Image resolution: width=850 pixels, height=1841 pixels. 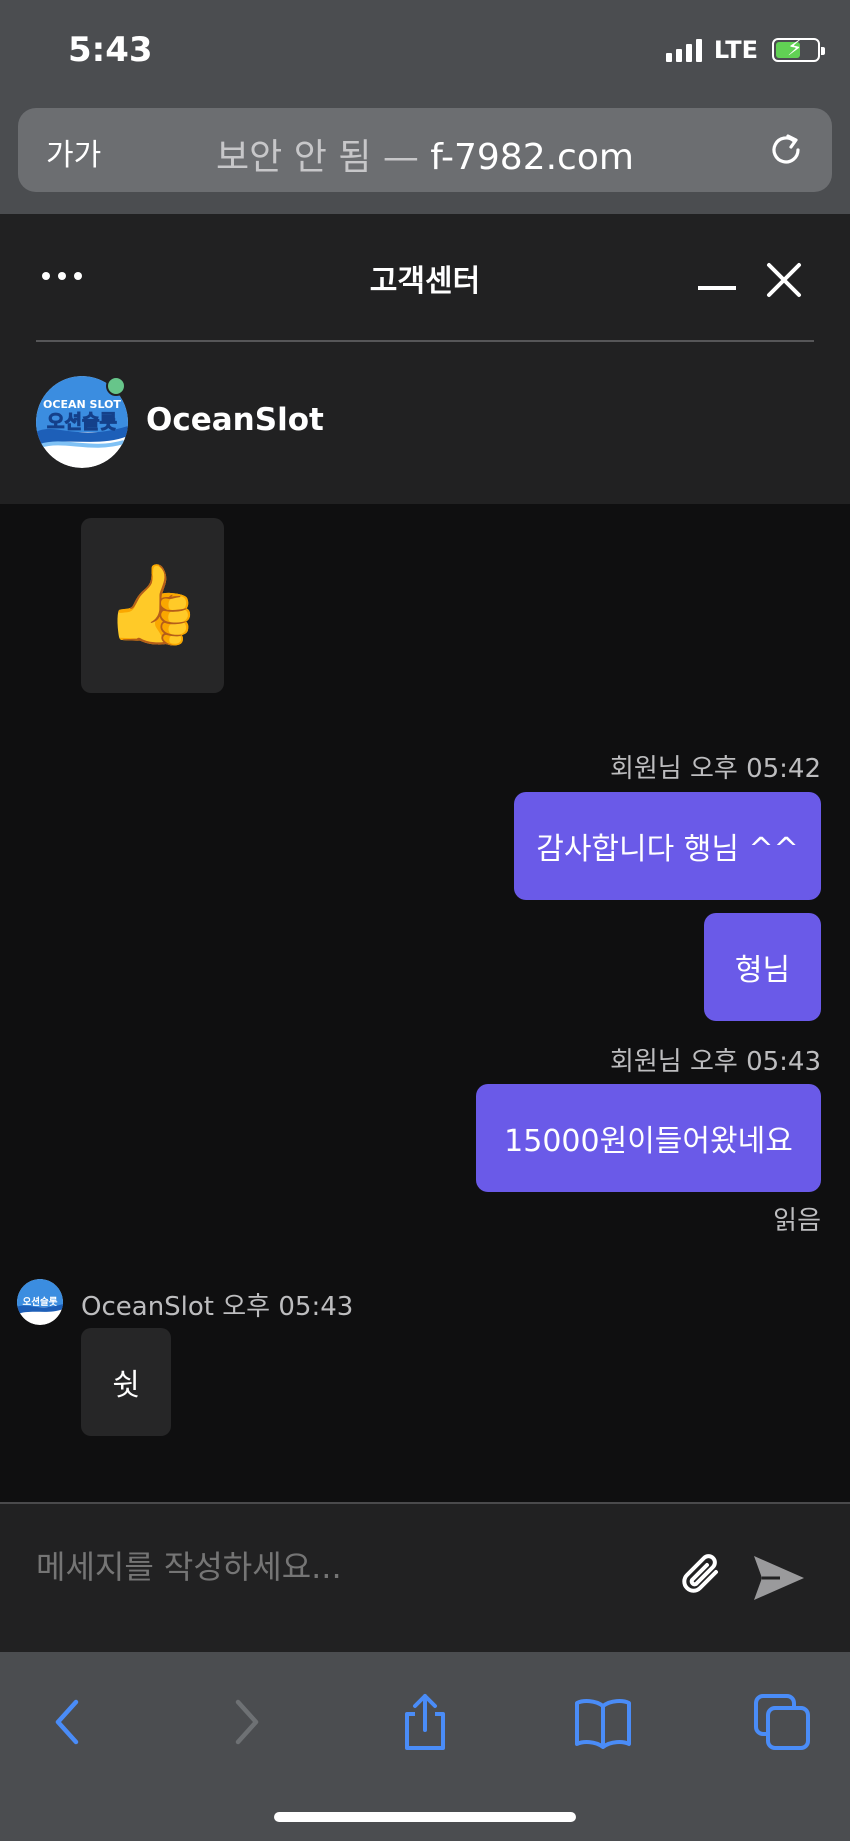 What do you see at coordinates (425, 281) in the screenshot?
I see `chat-title: 고객센터` at bounding box center [425, 281].